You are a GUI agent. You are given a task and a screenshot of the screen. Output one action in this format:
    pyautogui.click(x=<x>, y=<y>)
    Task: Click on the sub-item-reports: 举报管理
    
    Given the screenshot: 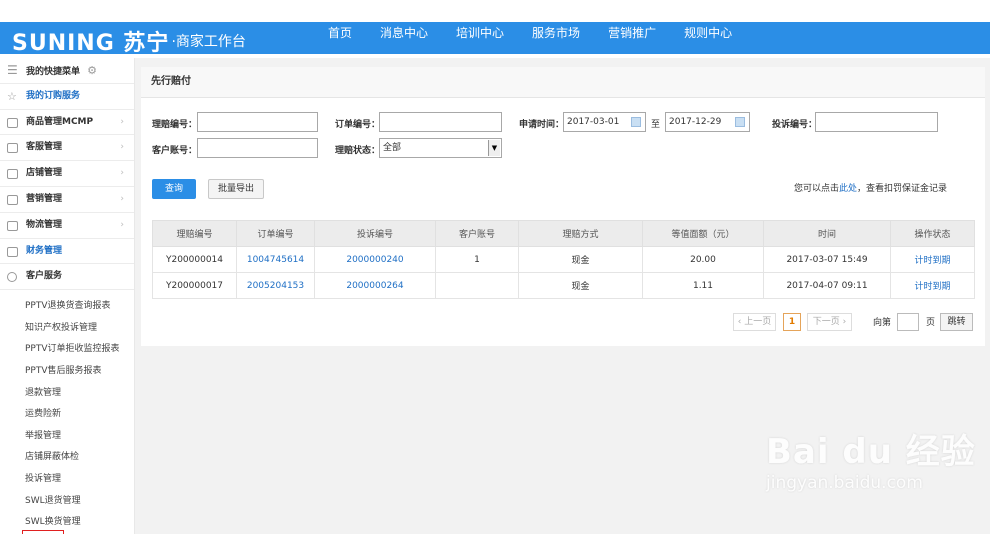 What is the action you would take?
    pyautogui.click(x=67, y=437)
    